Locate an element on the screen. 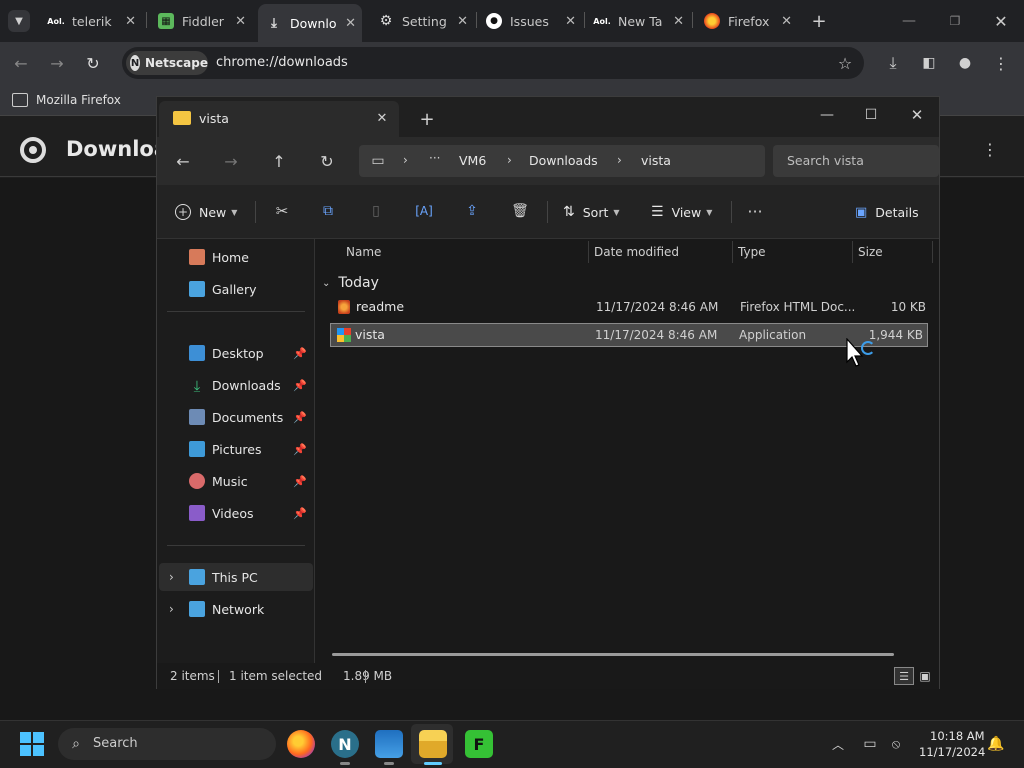 This screenshot has height=768, width=1024. side-panel-icon: ◧ is located at coordinates (929, 63).